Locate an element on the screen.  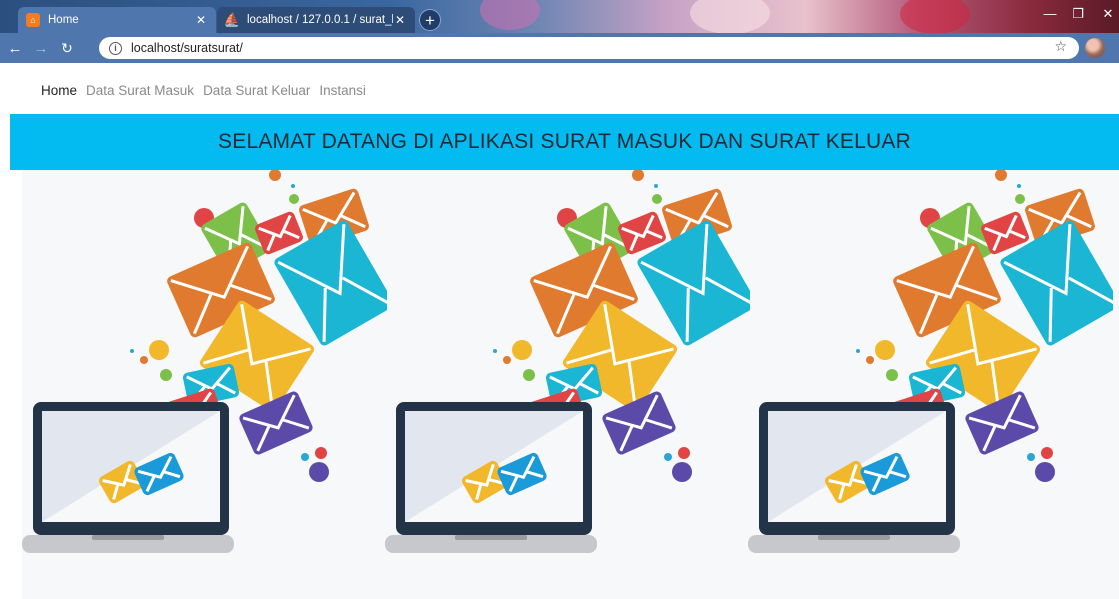
bookmark-star-icon: ☆ is located at coordinates (1060, 46).